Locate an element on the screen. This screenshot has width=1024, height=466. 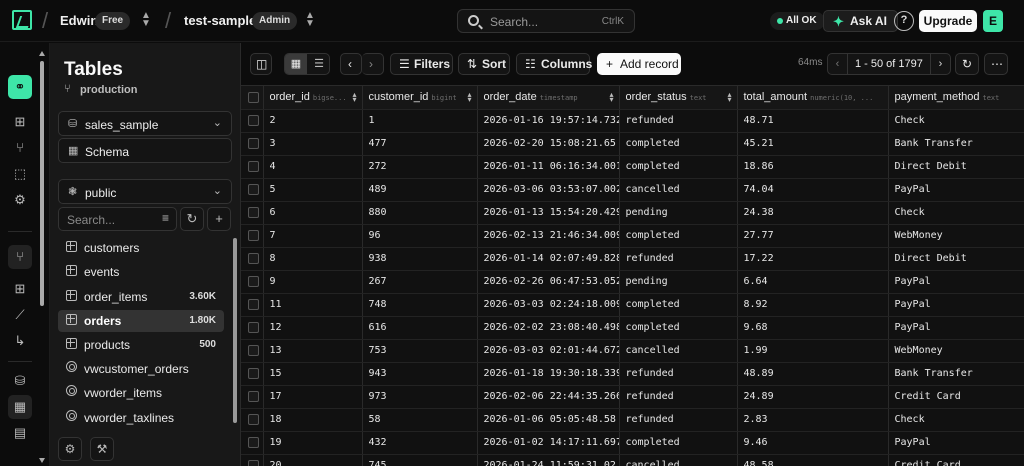
table-cell-total-amount: 9.68 is located at coordinates (813, 328).